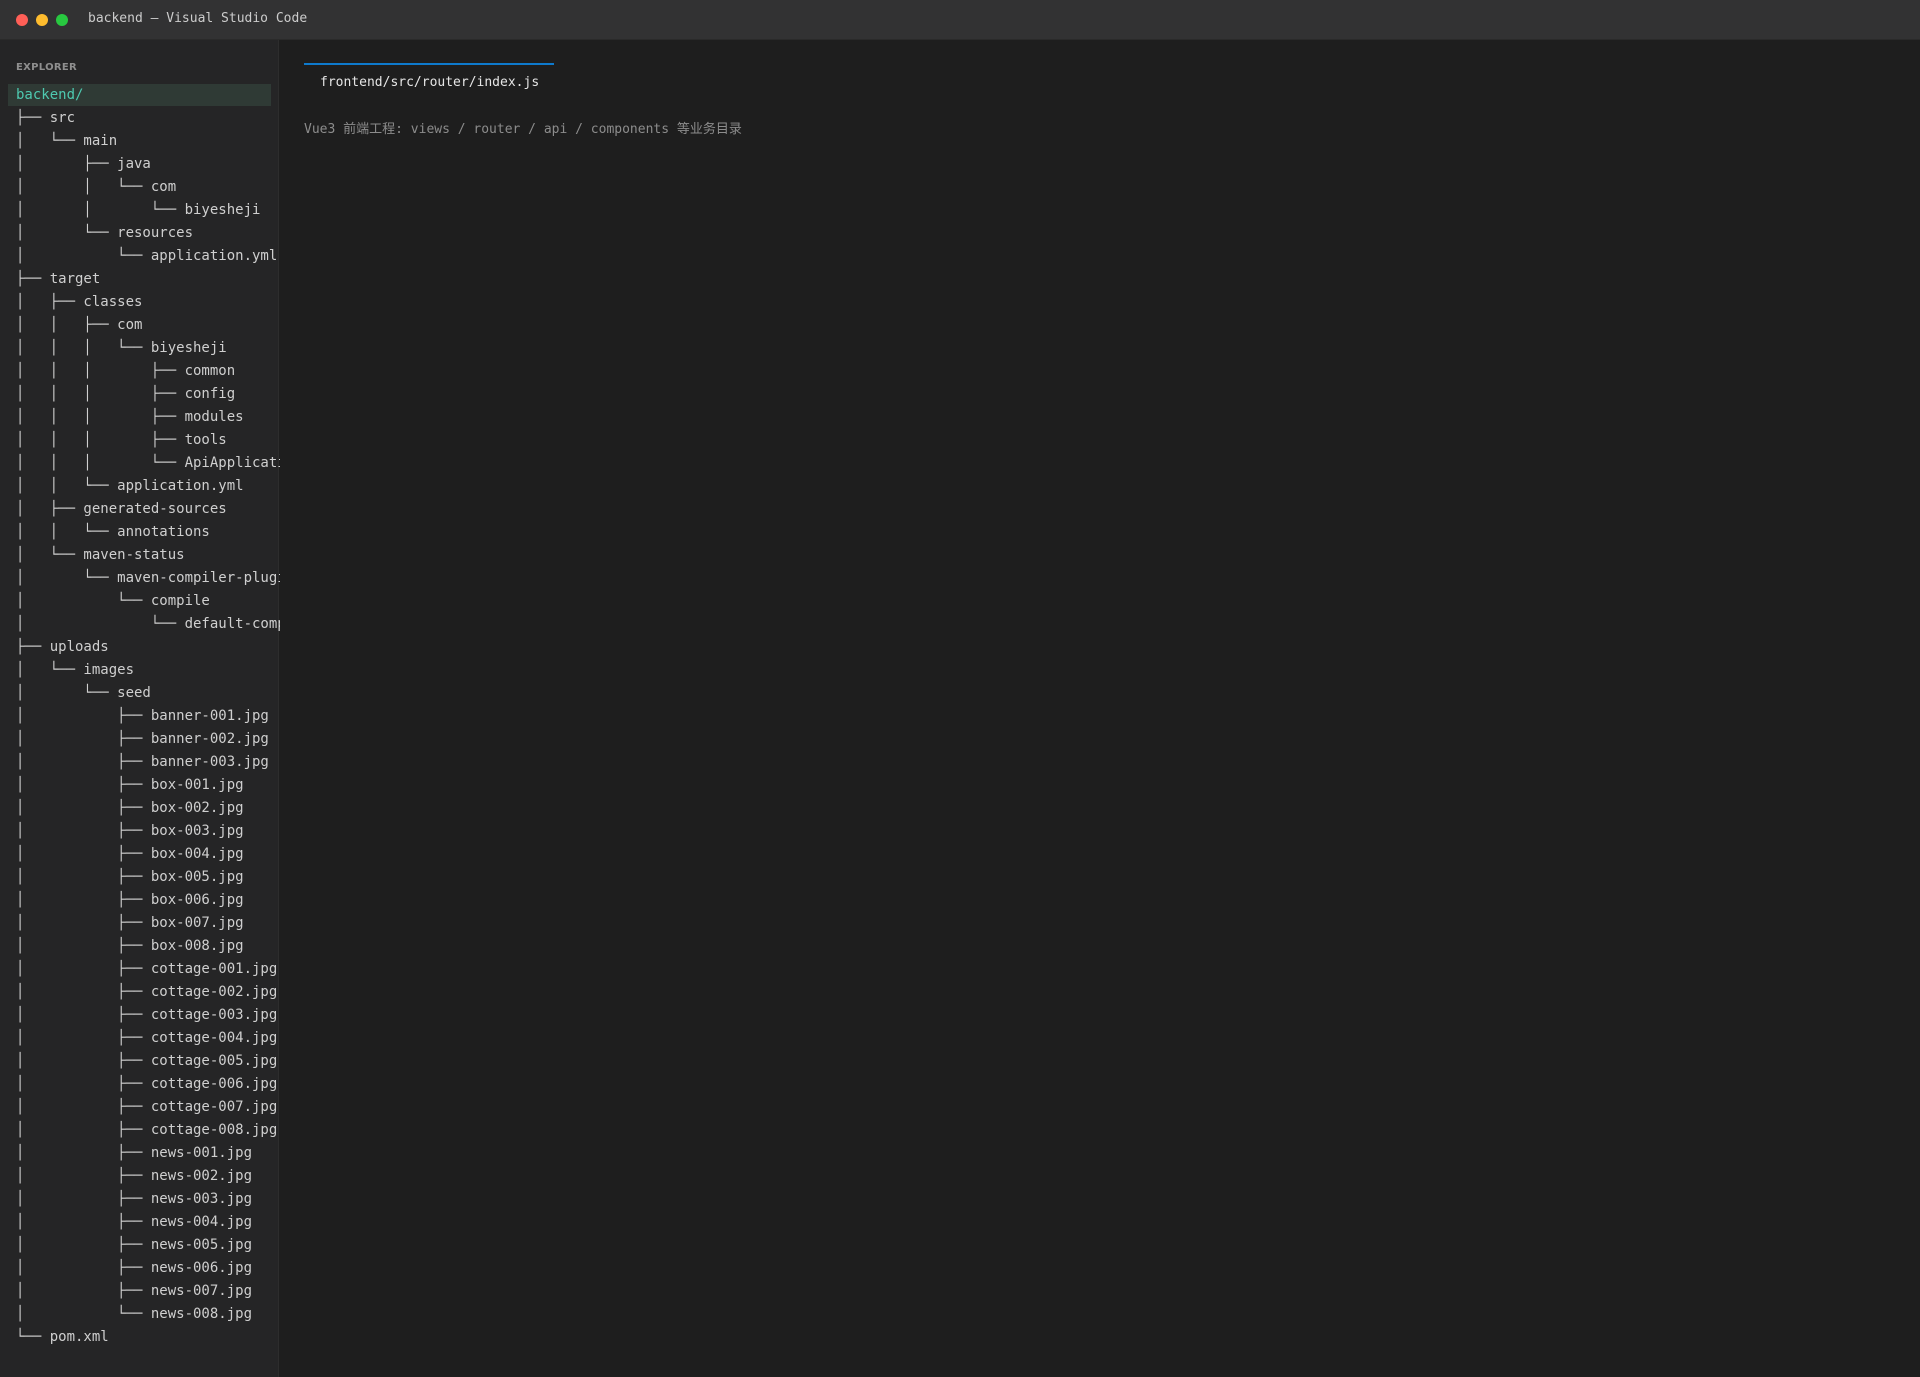 This screenshot has height=1377, width=1920. What do you see at coordinates (47, 67) in the screenshot?
I see `explorer-header: EXPLORER` at bounding box center [47, 67].